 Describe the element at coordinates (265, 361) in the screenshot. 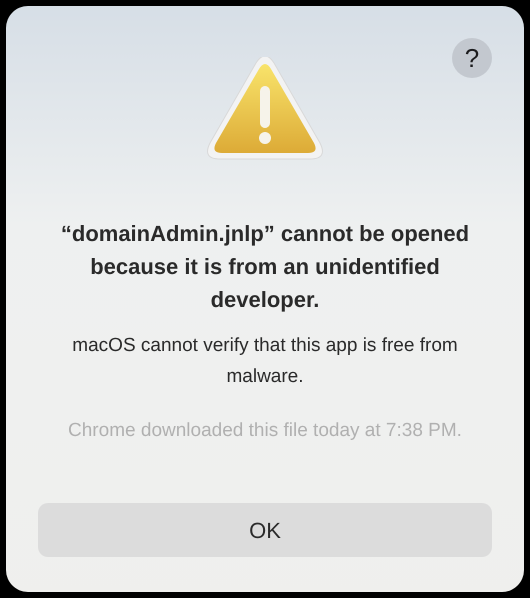

I see `dialog-message: macOS cannot verify that this app is free from malware.` at that location.